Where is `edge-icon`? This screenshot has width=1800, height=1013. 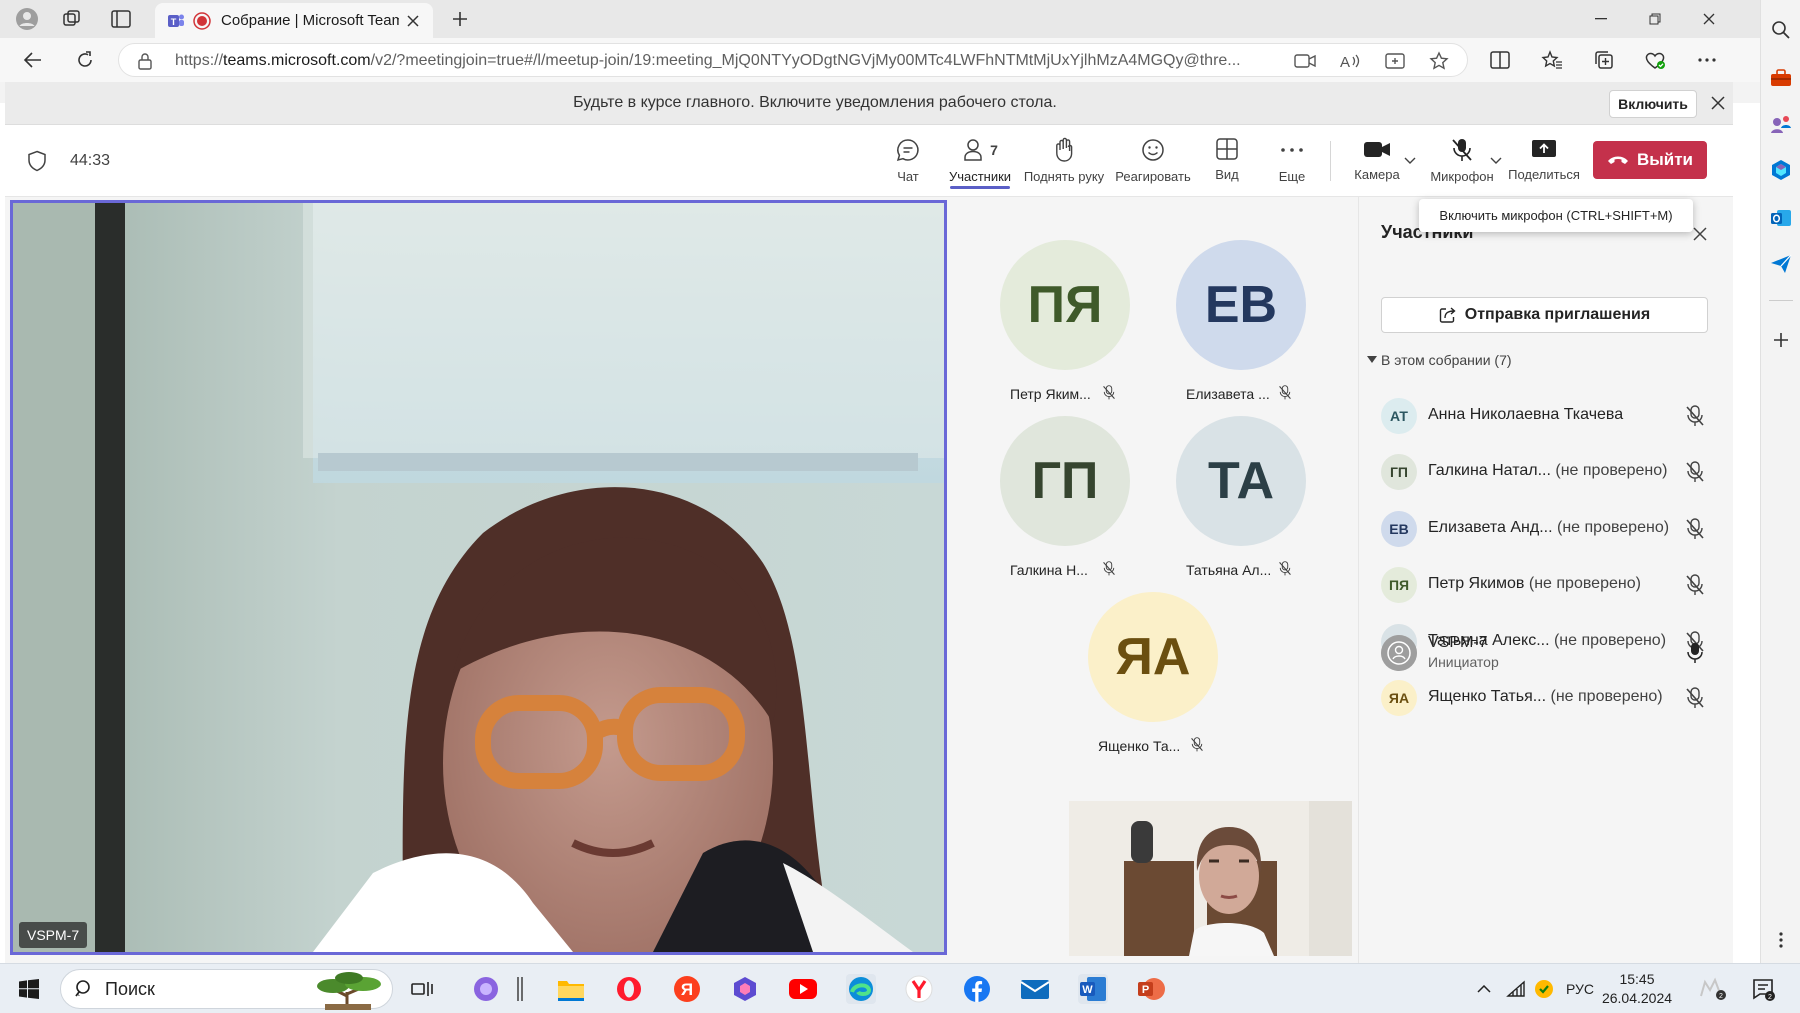 edge-icon is located at coordinates (861, 989).